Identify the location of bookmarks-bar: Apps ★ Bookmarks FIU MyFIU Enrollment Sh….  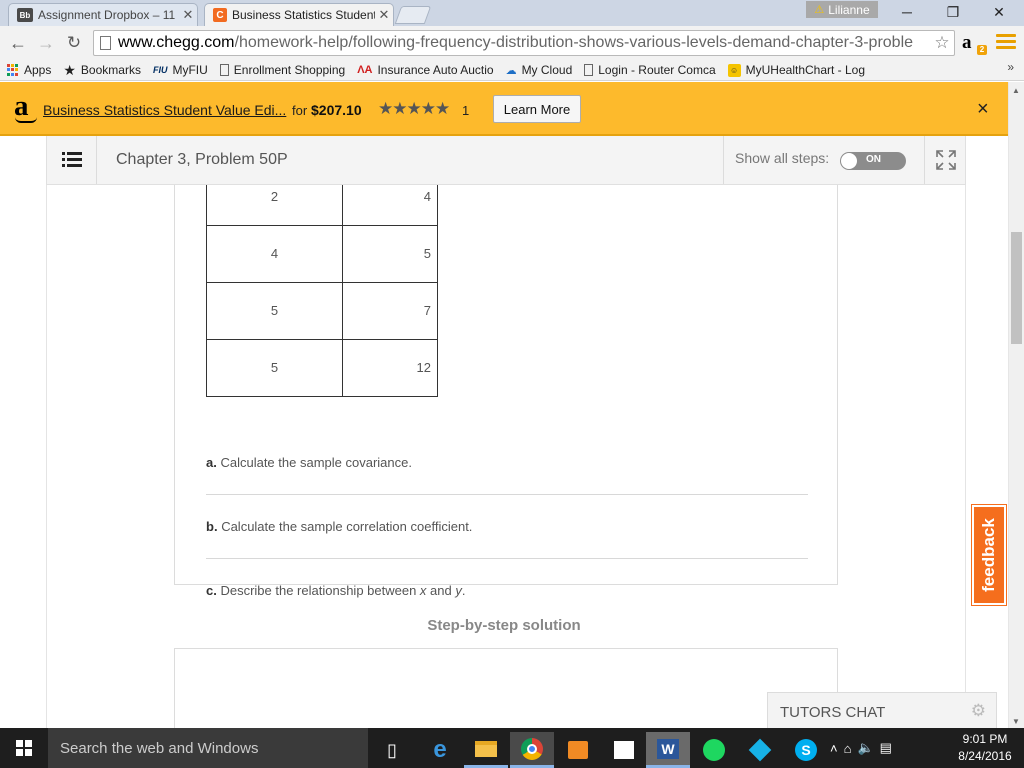
(512, 70).